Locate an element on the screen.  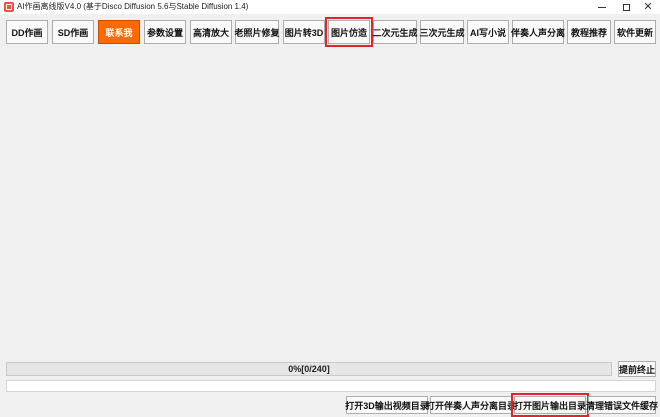
progress-bar: 0%[0/240] is located at coordinates (309, 369).